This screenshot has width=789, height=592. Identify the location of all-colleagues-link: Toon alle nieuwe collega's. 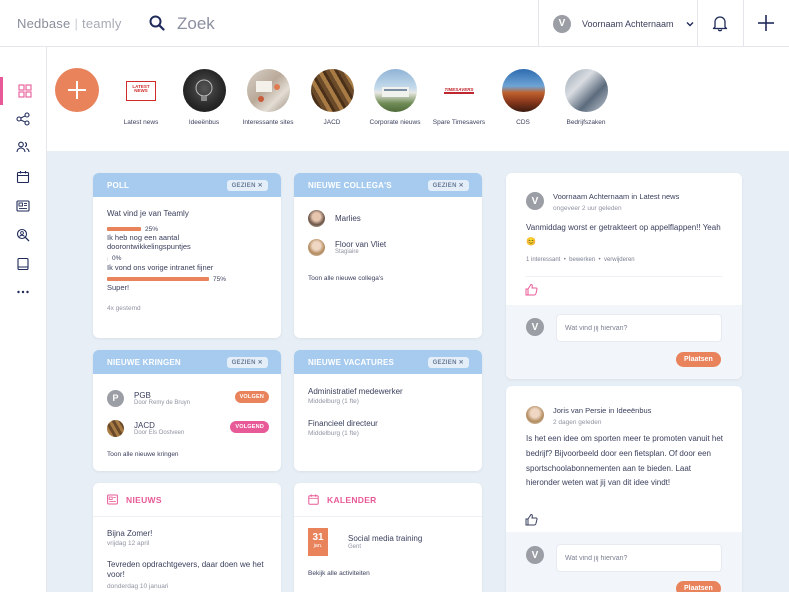
(345, 278).